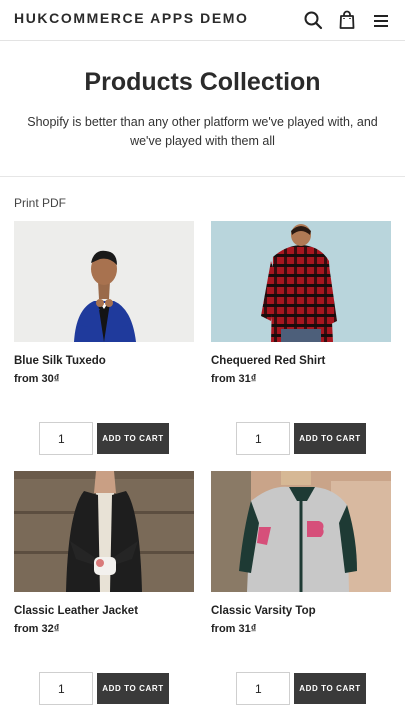 This screenshot has width=405, height=720. Describe the element at coordinates (37, 379) in the screenshot. I see `product-price: from 30₫` at that location.